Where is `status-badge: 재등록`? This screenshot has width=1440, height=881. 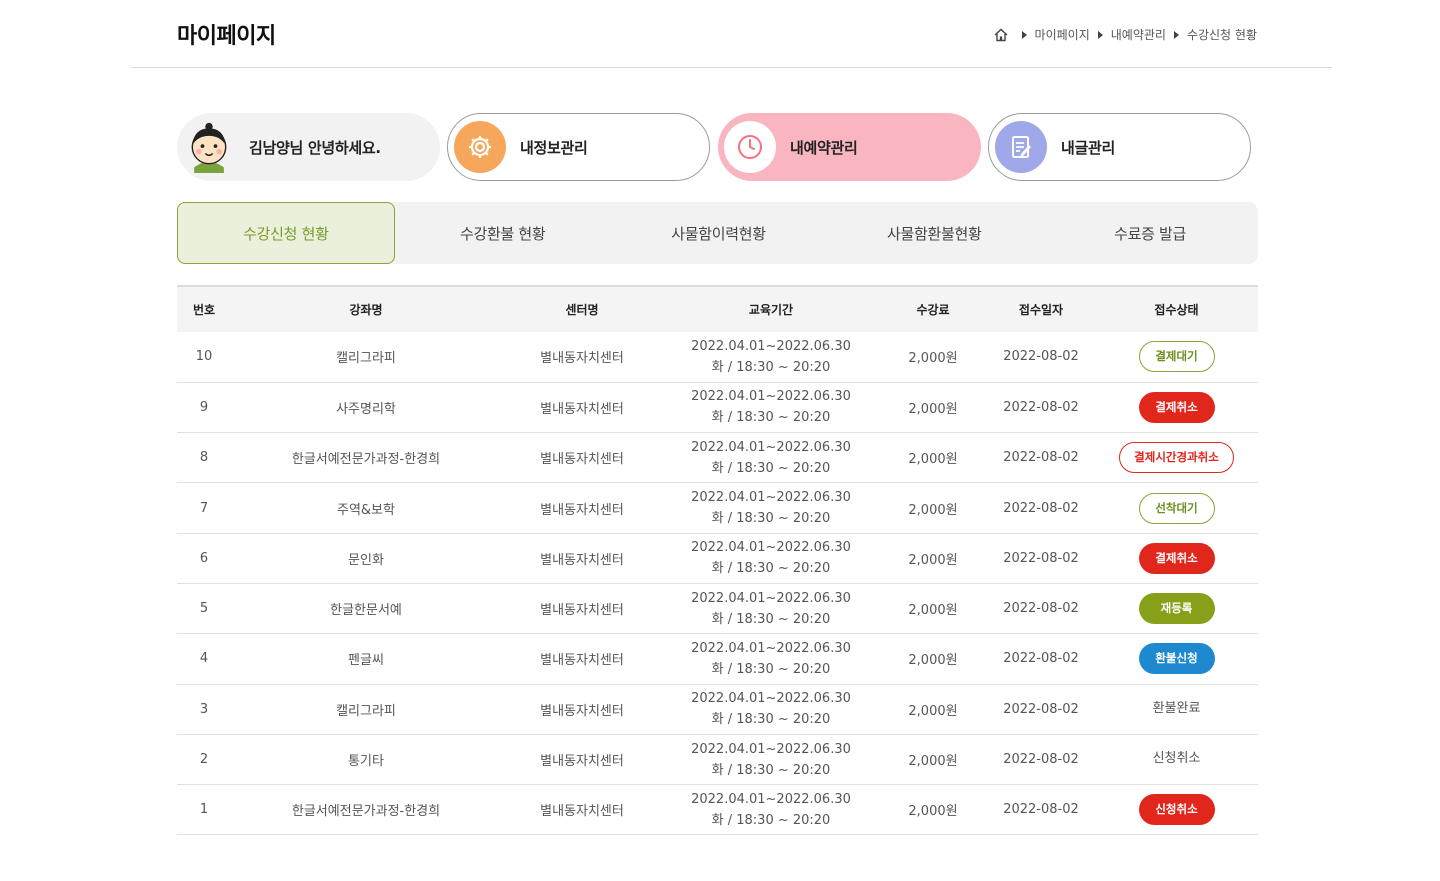
status-badge: 재등록 is located at coordinates (1176, 609).